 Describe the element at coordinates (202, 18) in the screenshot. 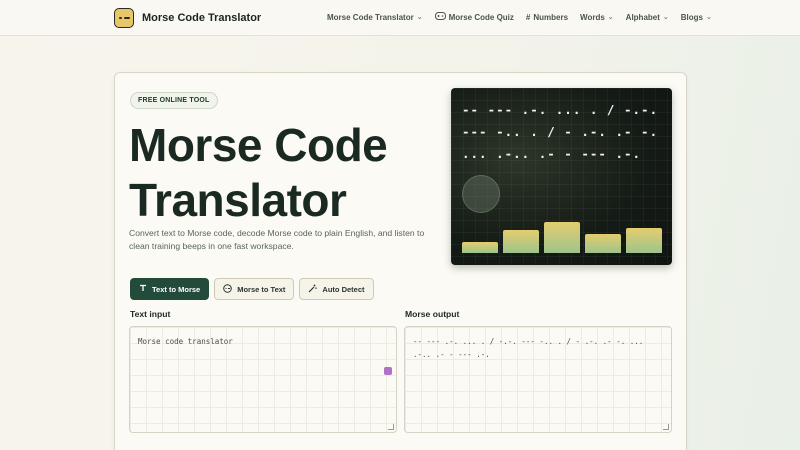

I see `brand-name: Morse Code Translator` at that location.